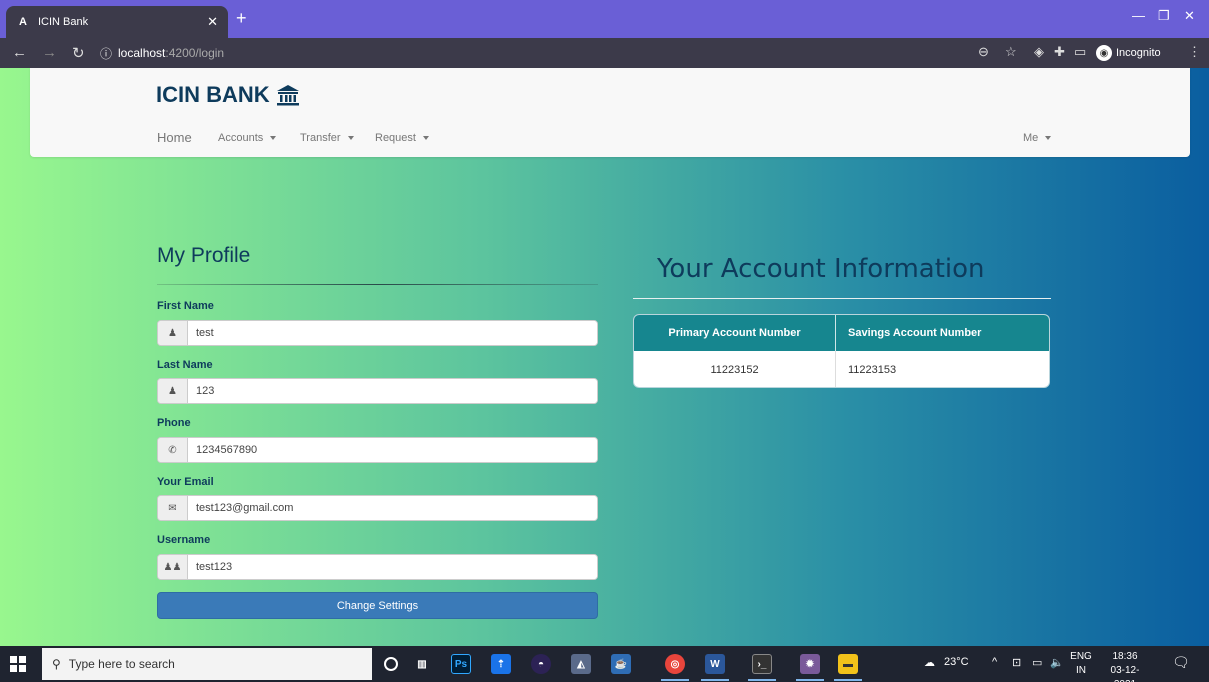  I want to click on info-icon: ⓘ, so click(106, 53).